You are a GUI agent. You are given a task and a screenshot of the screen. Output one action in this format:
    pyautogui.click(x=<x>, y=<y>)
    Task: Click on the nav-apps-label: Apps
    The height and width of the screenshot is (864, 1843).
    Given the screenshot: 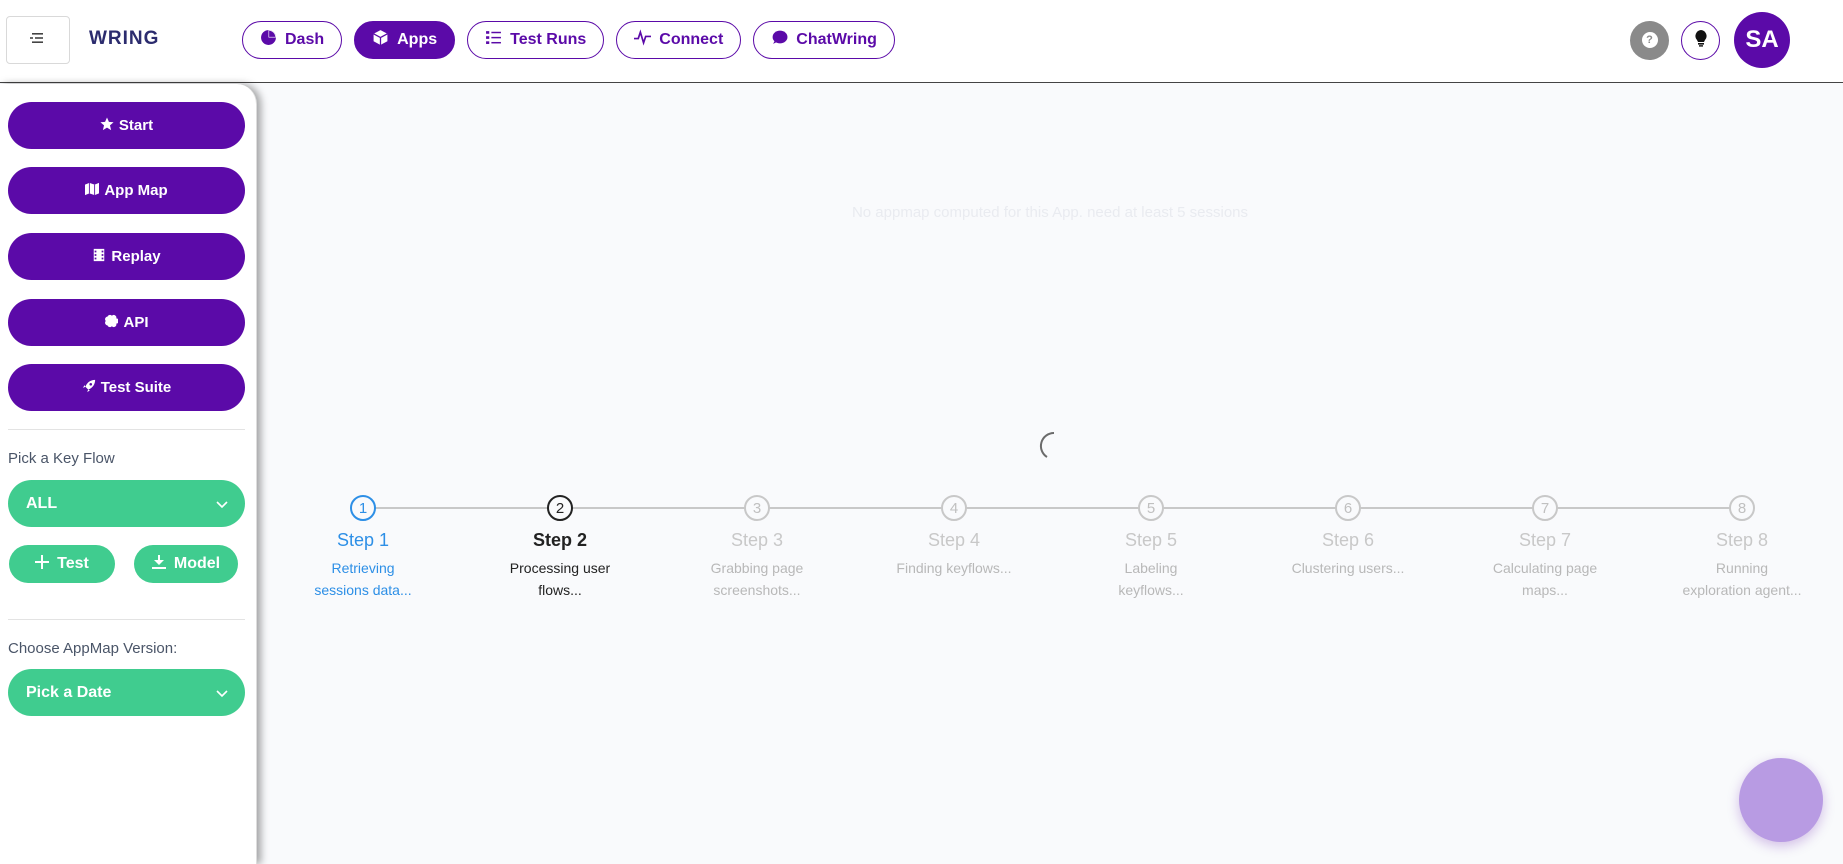 What is the action you would take?
    pyautogui.click(x=417, y=39)
    